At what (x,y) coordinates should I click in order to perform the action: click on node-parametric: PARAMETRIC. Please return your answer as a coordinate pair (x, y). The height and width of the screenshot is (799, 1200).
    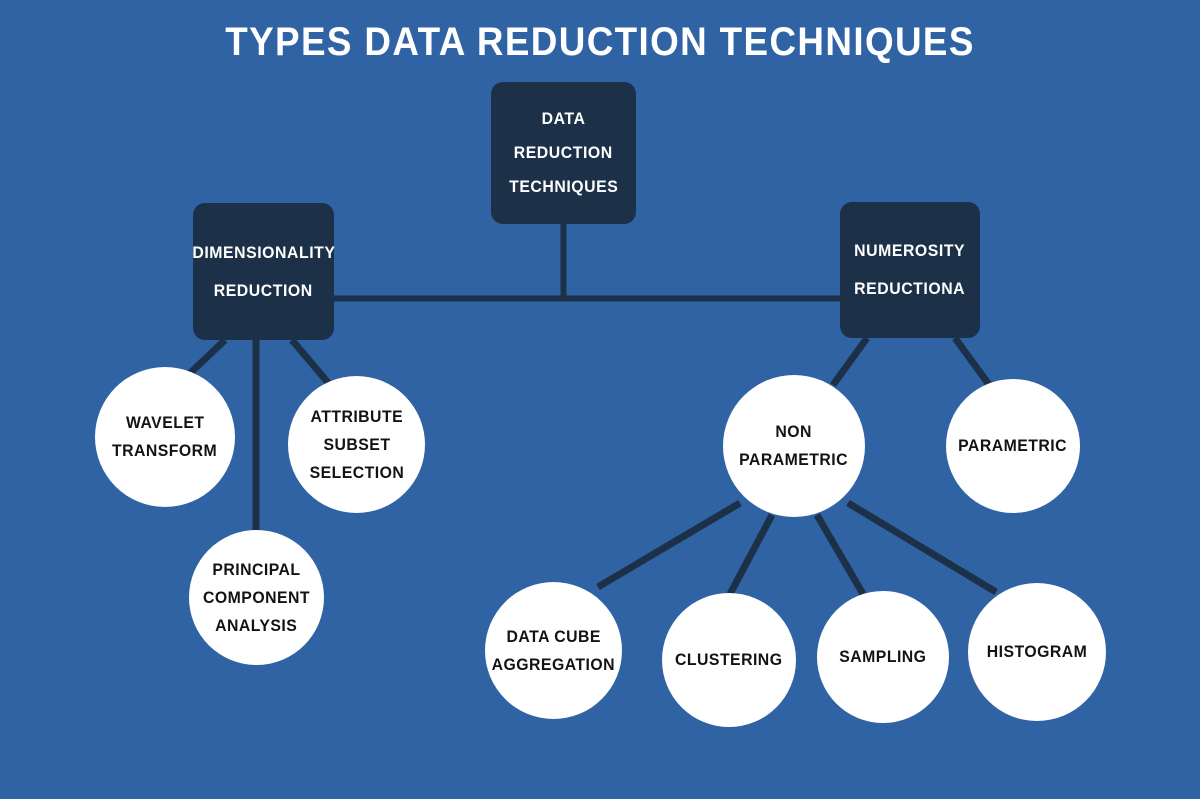
    Looking at the image, I should click on (1013, 446).